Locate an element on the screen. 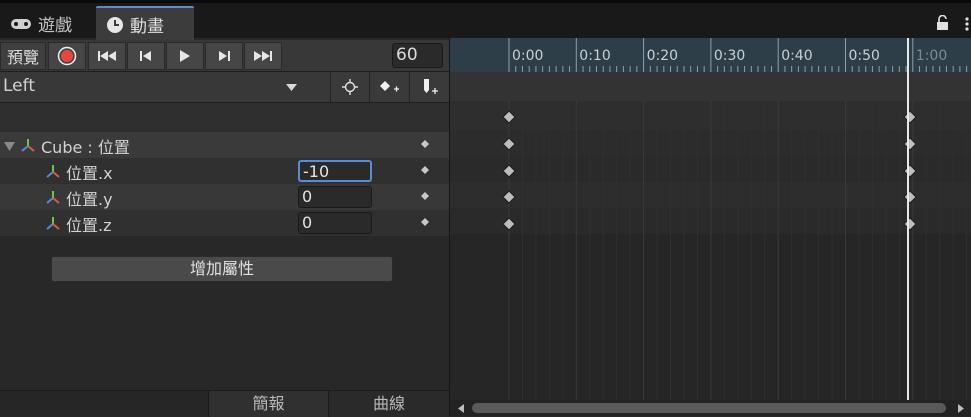  play-button is located at coordinates (185, 56).